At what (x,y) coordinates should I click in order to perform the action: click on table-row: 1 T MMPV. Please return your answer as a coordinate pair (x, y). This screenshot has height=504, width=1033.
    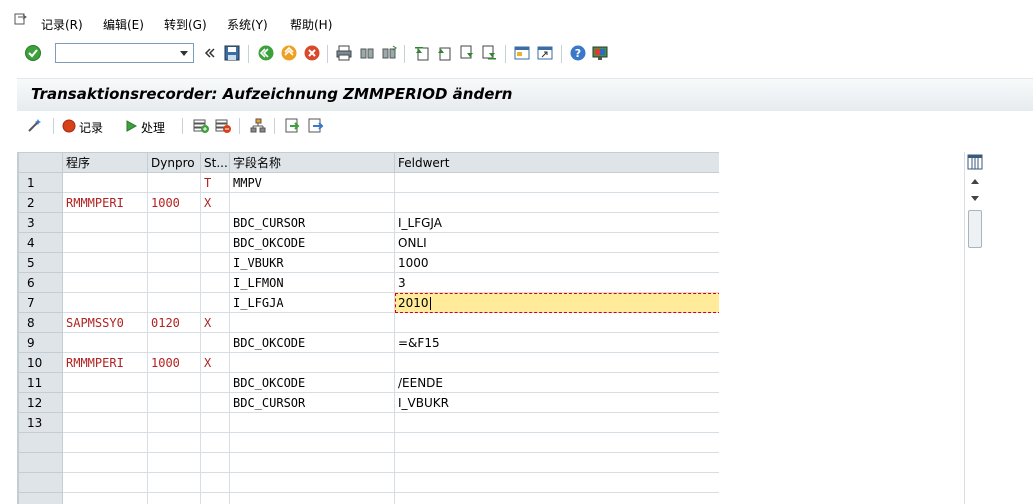
    Looking at the image, I should click on (369, 182).